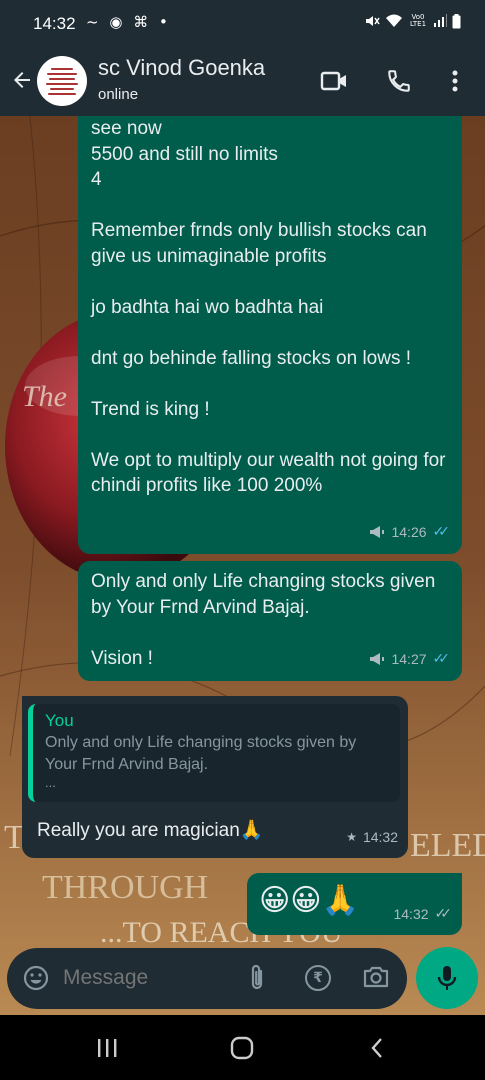  What do you see at coordinates (257, 978) in the screenshot?
I see `attach-icon` at bounding box center [257, 978].